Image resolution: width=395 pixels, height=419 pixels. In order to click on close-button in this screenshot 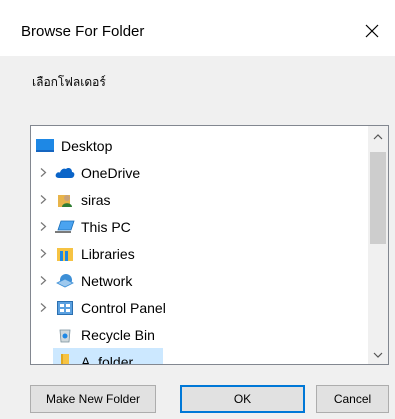, I will do `click(372, 31)`.